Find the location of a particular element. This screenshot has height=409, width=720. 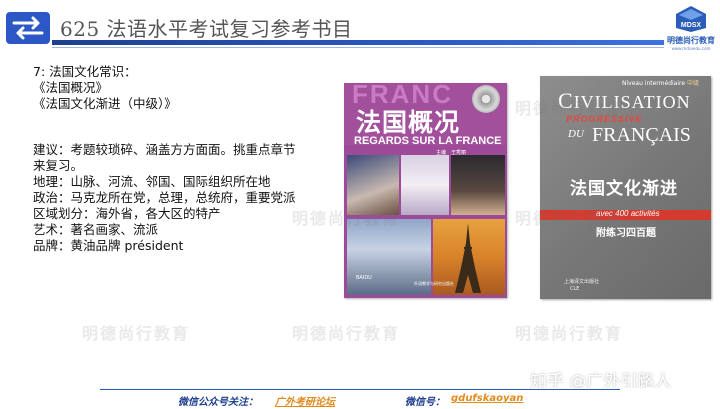

cover-francais: FRANÇAIS is located at coordinates (641, 135).